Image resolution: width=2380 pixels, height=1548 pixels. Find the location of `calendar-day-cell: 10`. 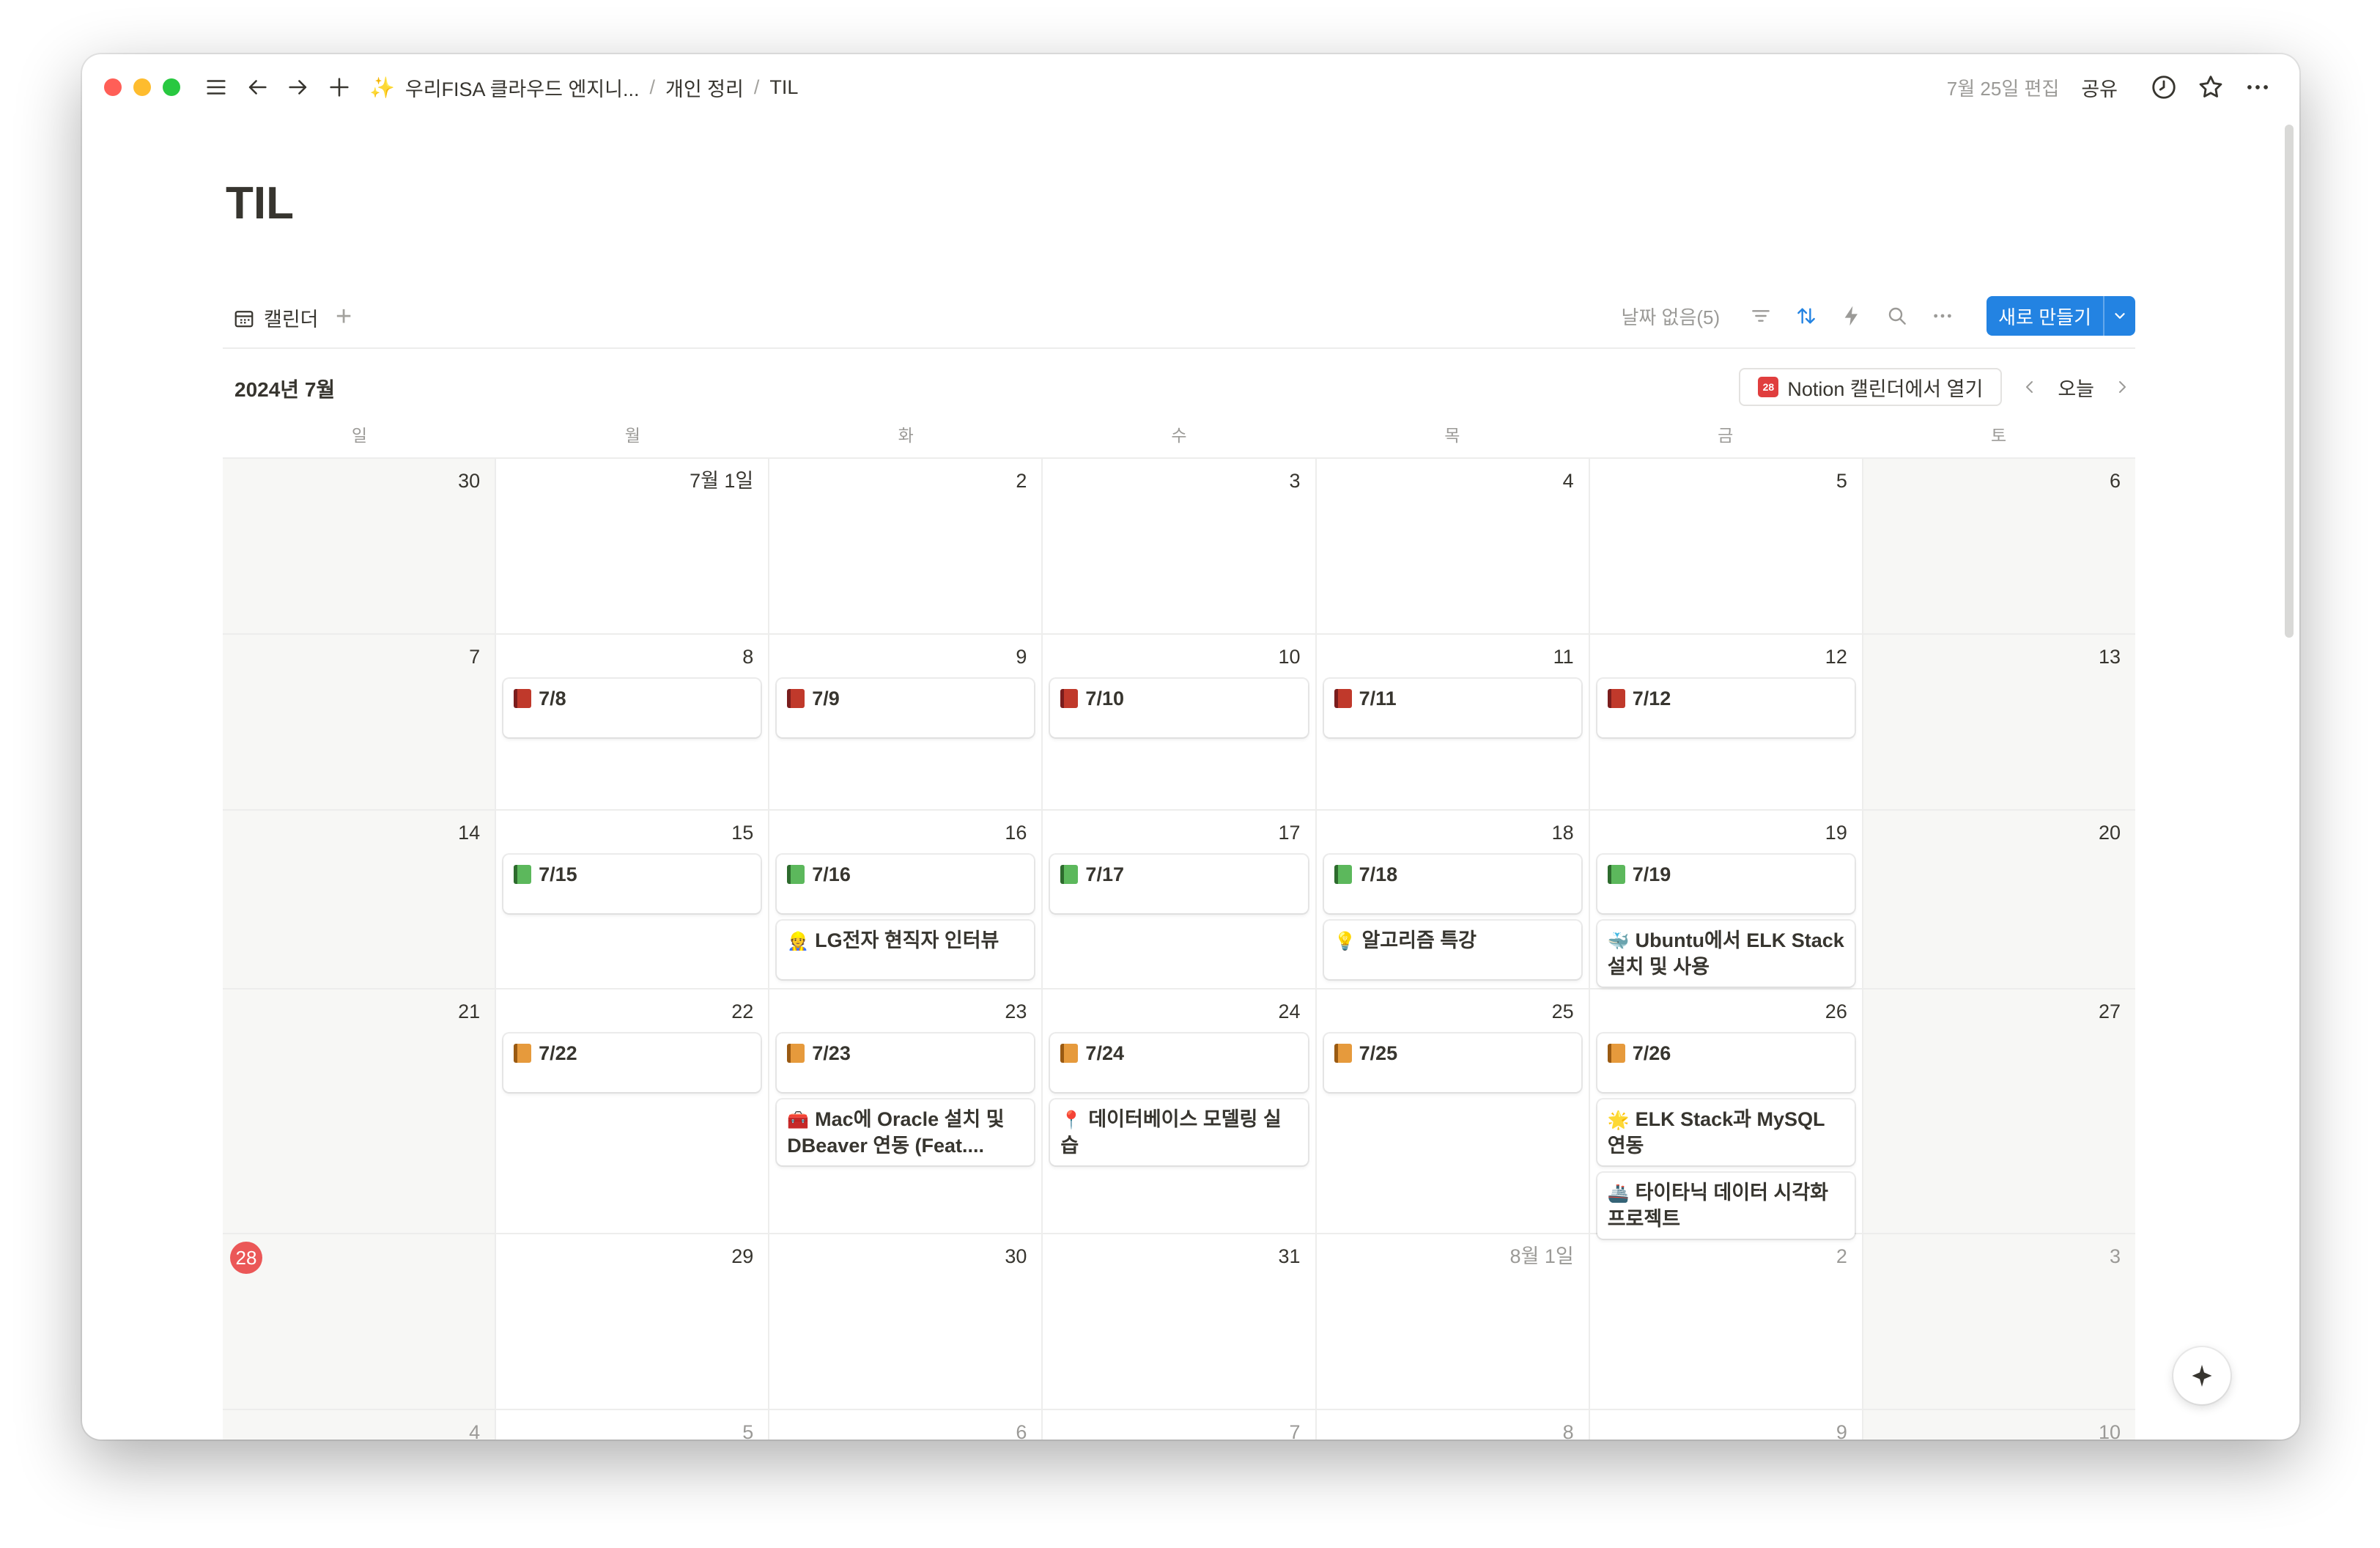

calendar-day-cell: 10 is located at coordinates (1999, 1425).